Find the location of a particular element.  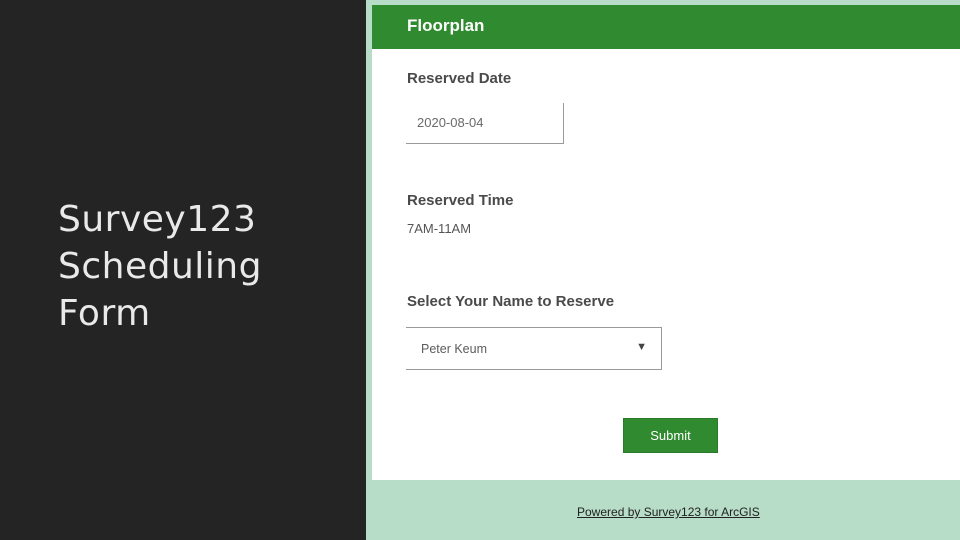

form-title: Floorplan is located at coordinates (446, 25).